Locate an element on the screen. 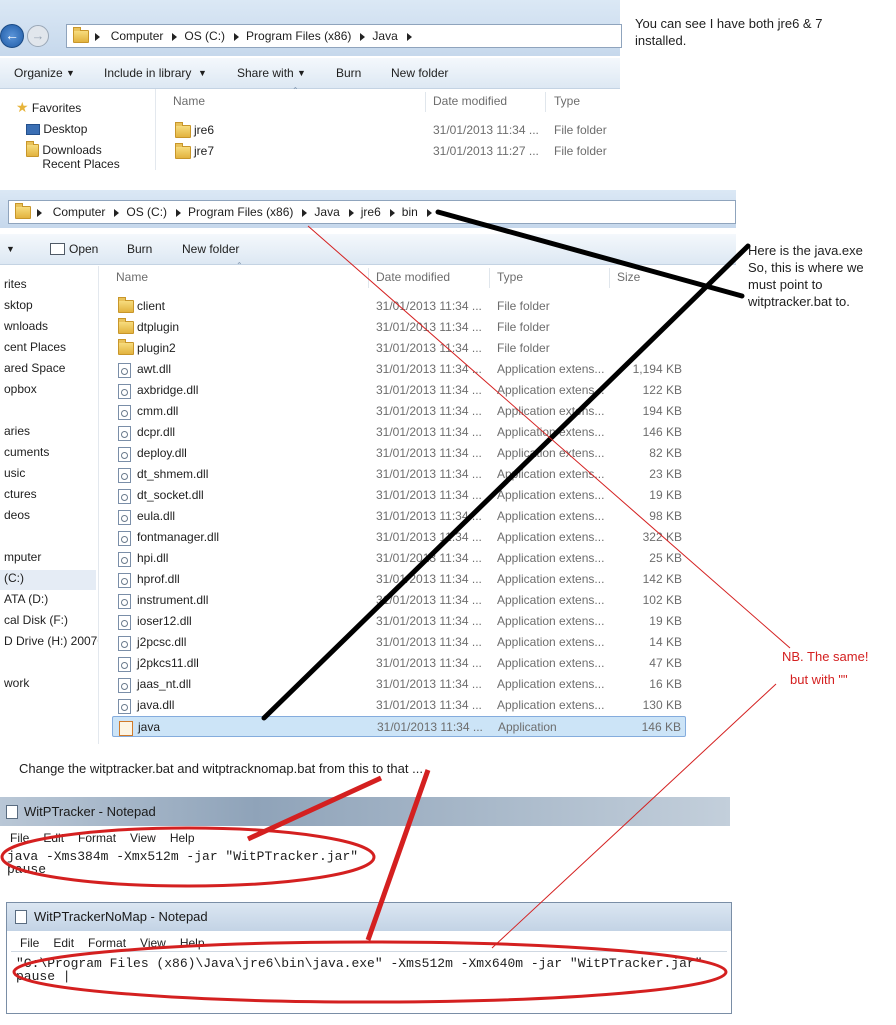 The image size is (896, 1025). black-arrow-to-bin is located at coordinates (590, 254).